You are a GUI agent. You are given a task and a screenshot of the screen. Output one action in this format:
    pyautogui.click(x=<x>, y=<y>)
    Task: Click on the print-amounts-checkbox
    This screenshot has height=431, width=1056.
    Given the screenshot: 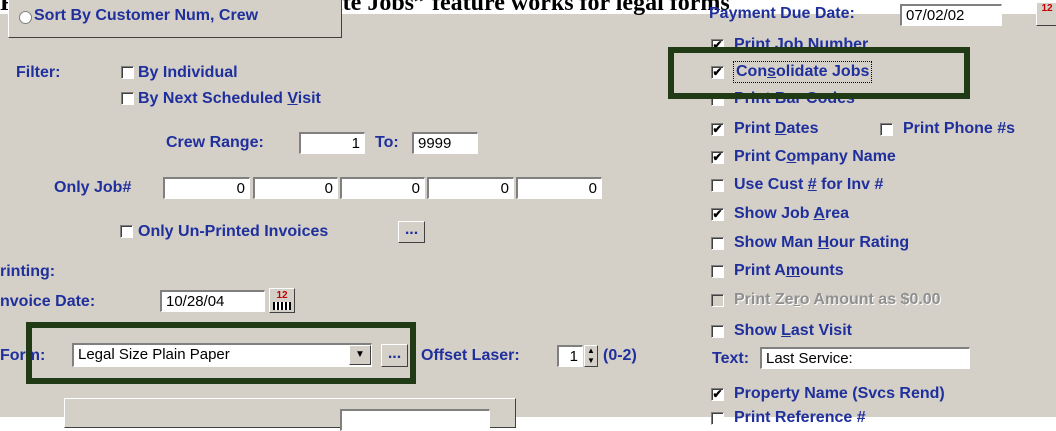 What is the action you would take?
    pyautogui.click(x=717, y=271)
    